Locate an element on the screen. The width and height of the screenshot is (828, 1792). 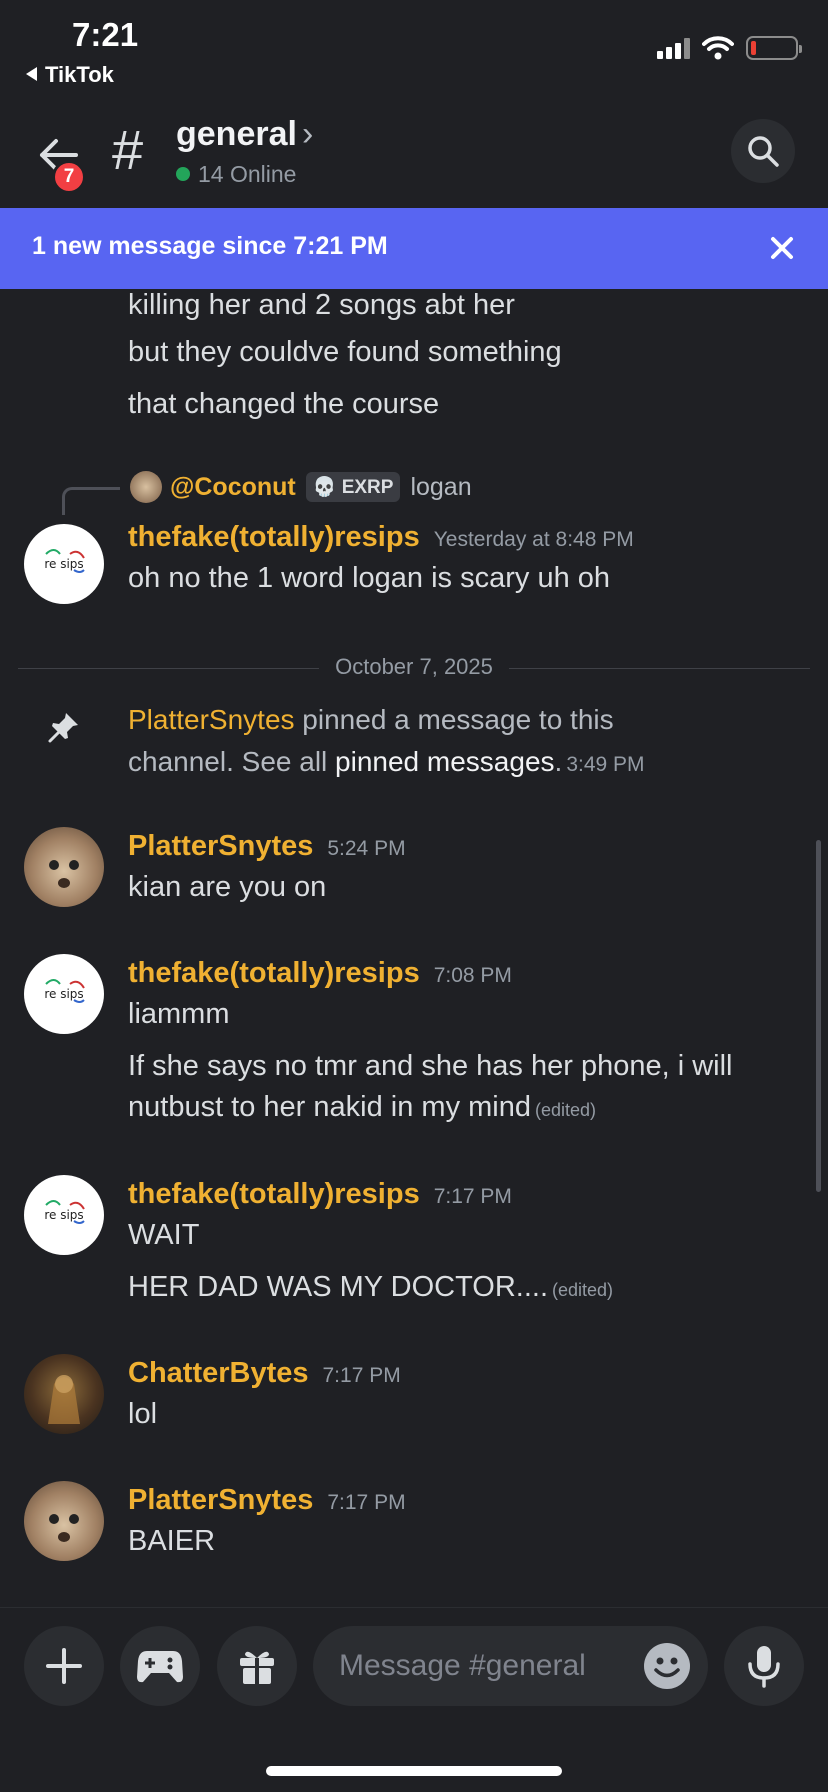
message-text: oh no the 1 word logan is scary uh oh is located at coordinates (369, 578).